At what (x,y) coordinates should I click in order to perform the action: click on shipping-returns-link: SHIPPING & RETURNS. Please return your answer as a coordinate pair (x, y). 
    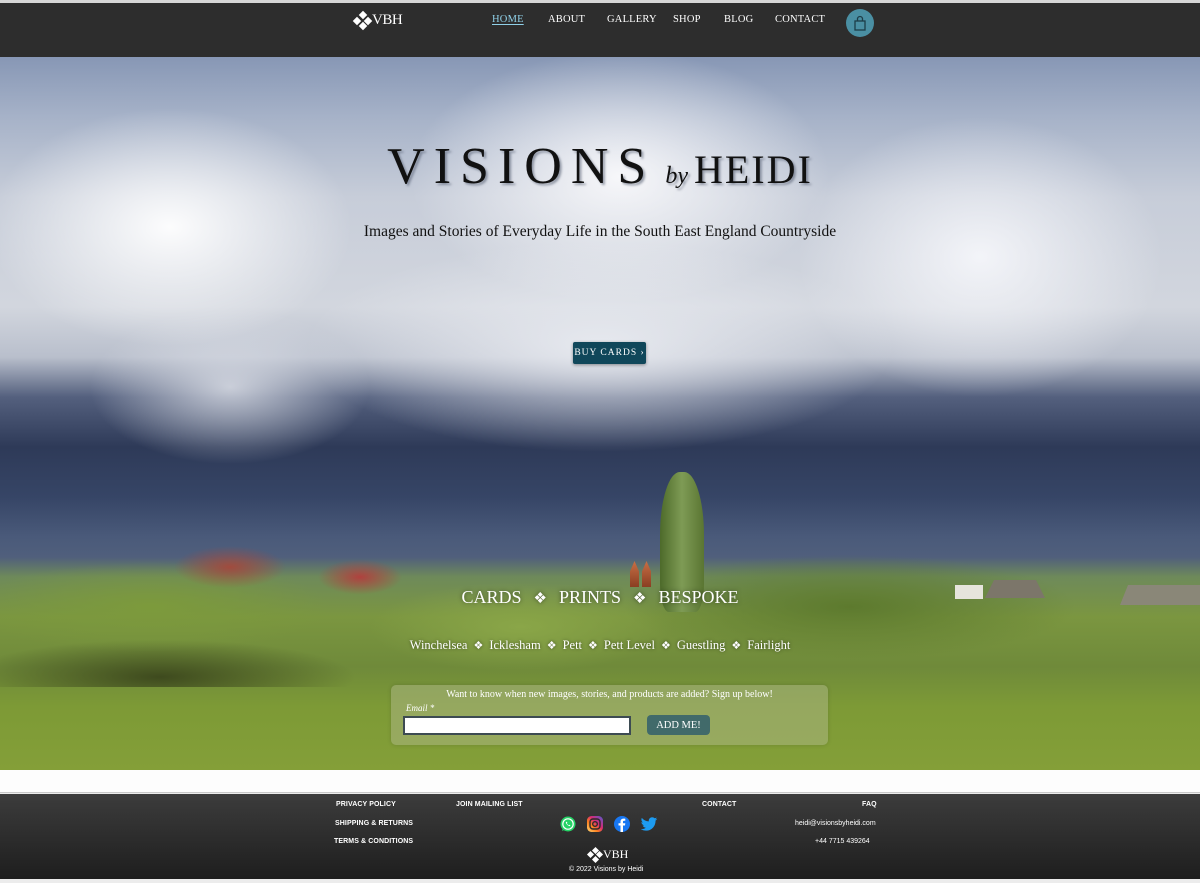
    Looking at the image, I should click on (374, 823).